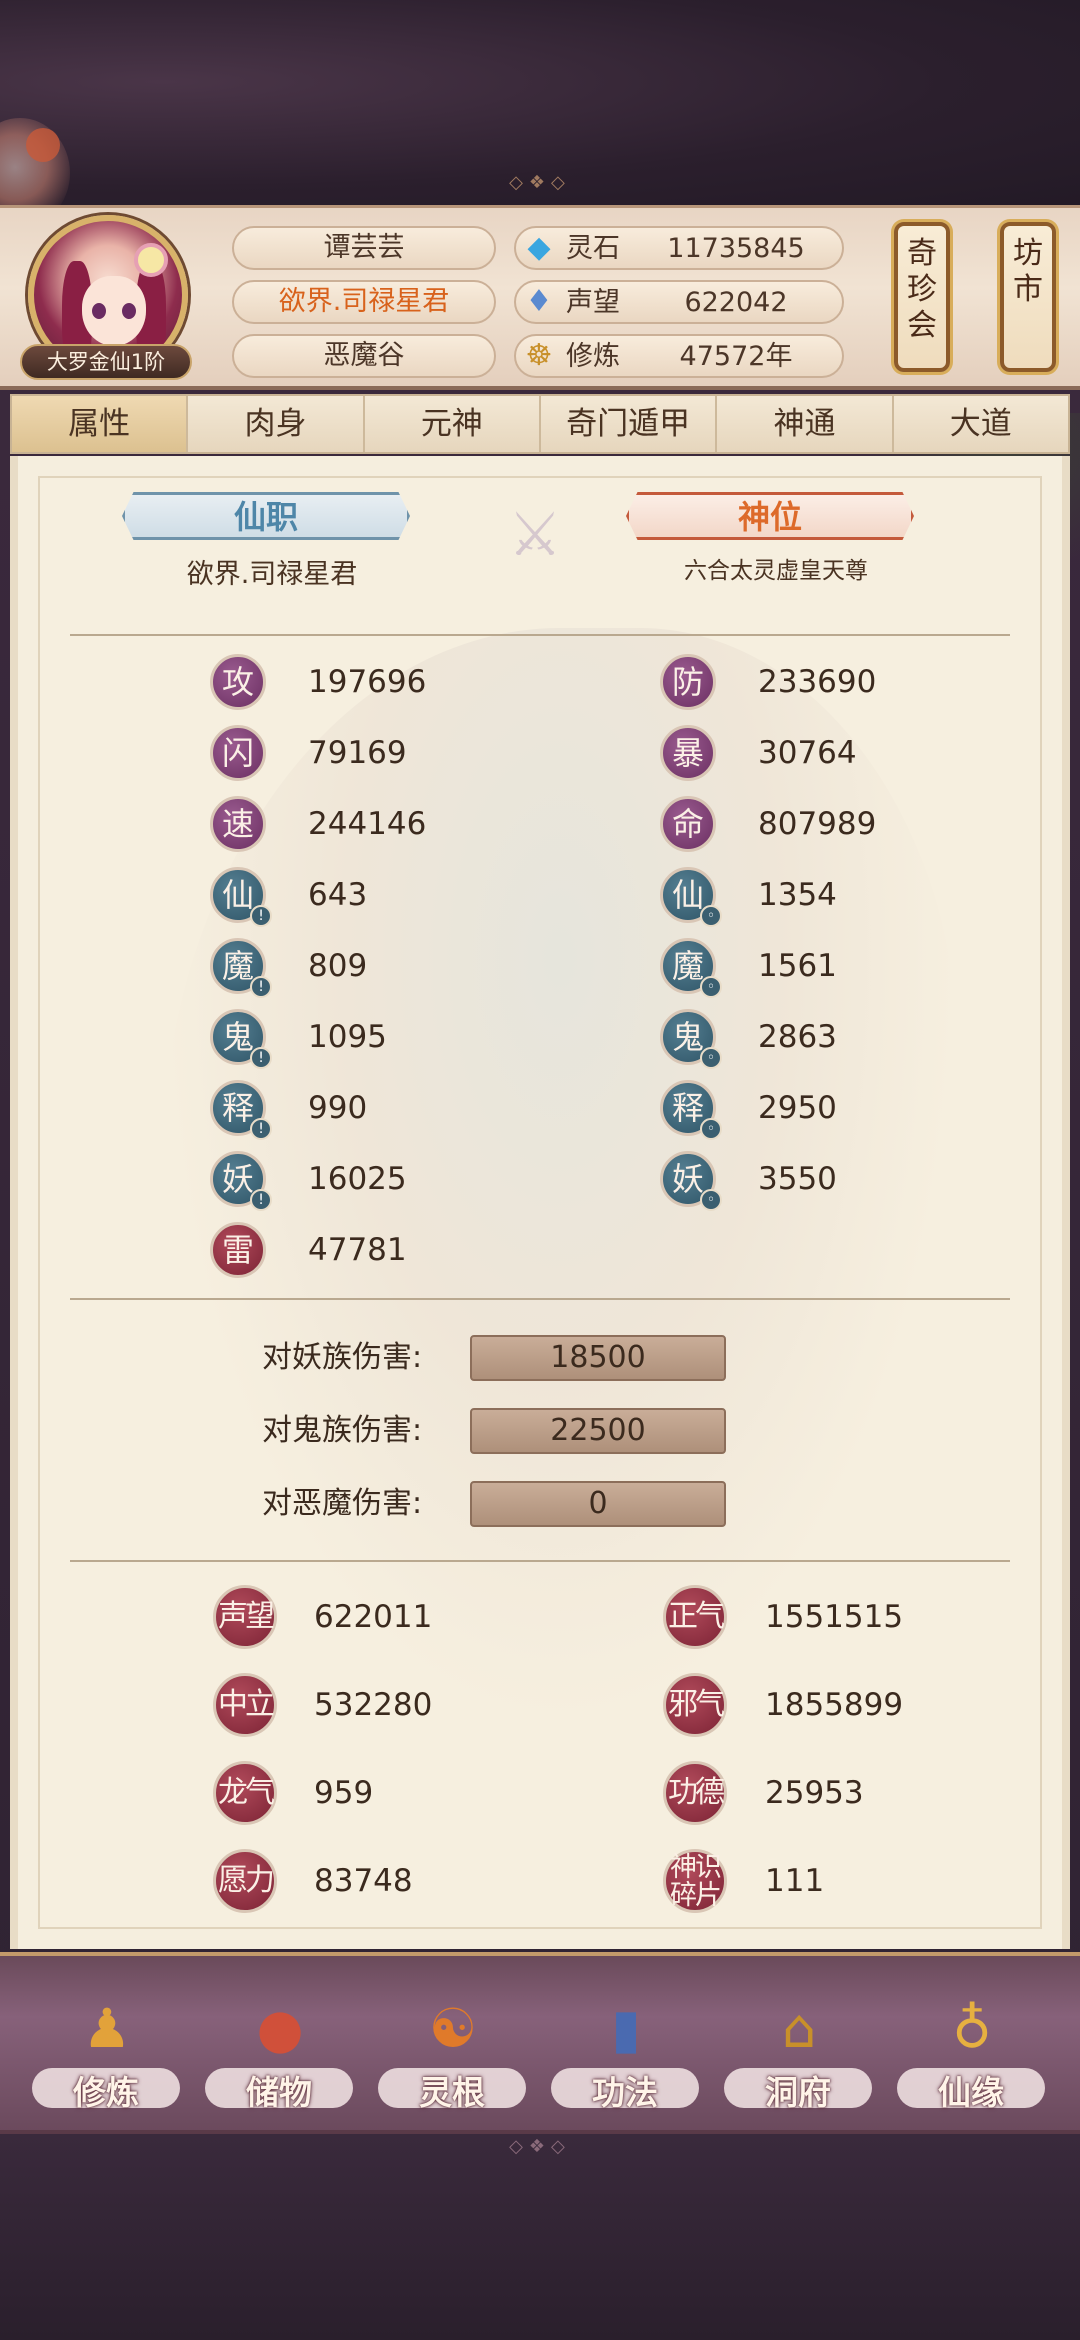 The height and width of the screenshot is (2340, 1080). I want to click on tab-body: 肉身, so click(276, 424).